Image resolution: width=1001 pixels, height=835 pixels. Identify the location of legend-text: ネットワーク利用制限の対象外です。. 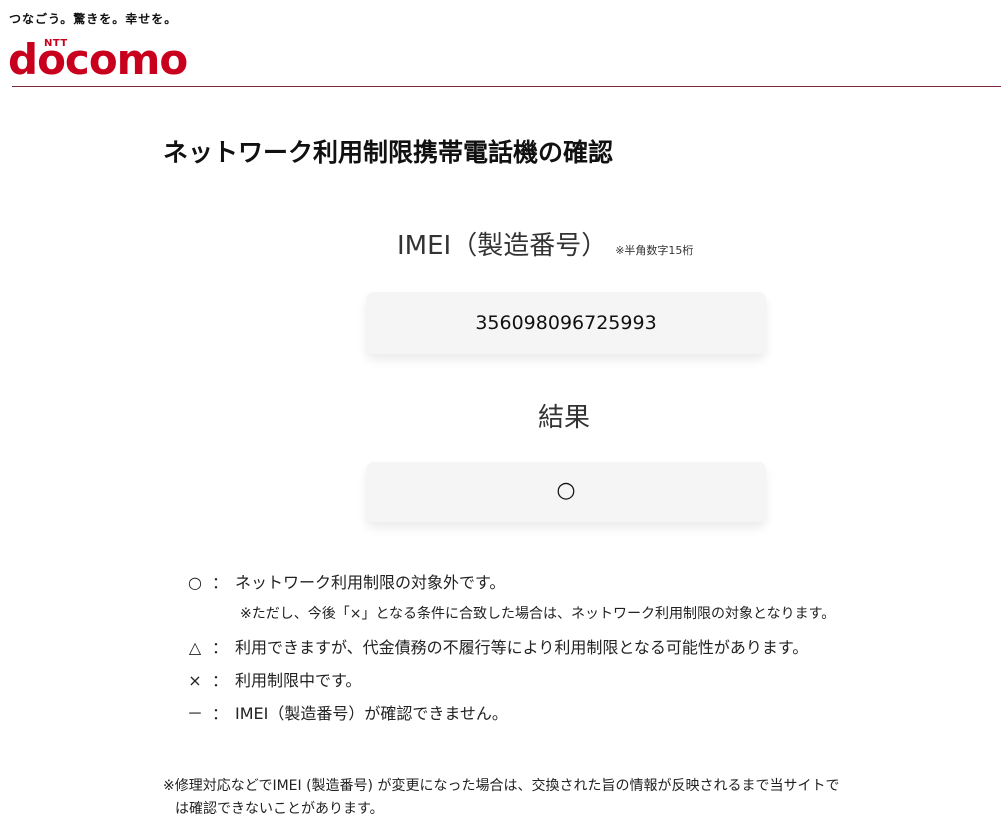
(370, 582).